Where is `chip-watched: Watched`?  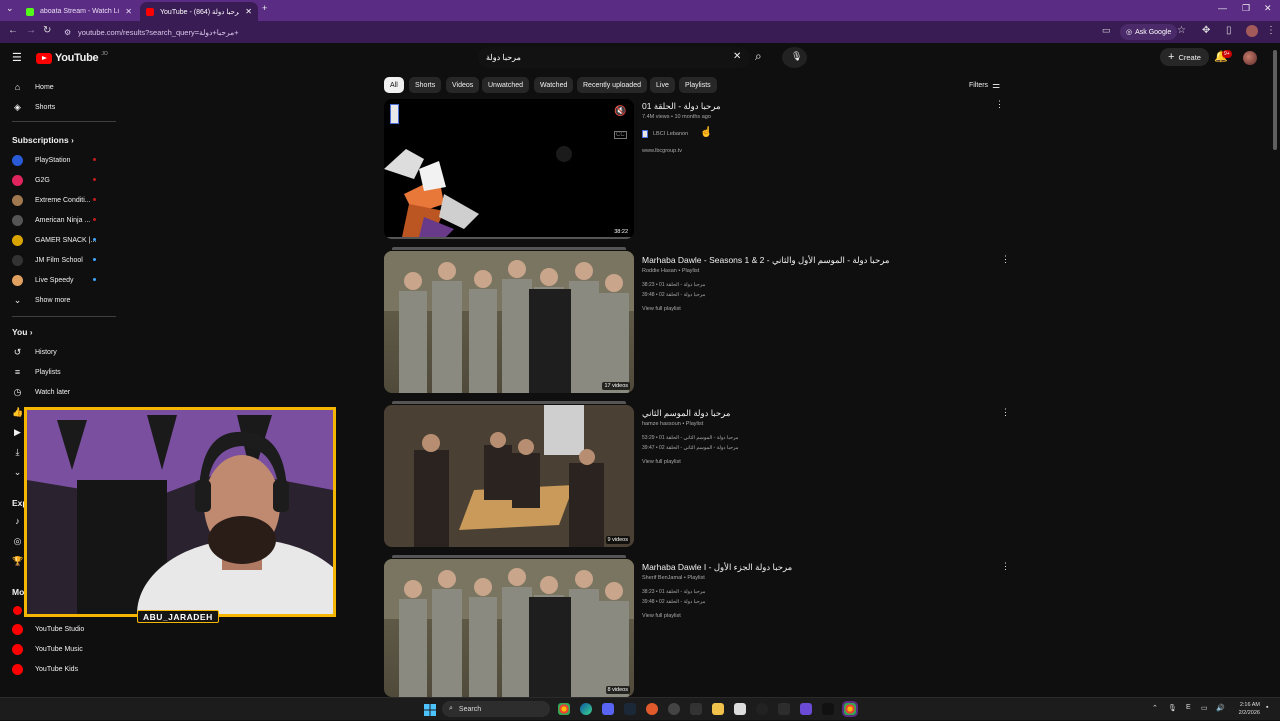 chip-watched: Watched is located at coordinates (554, 85).